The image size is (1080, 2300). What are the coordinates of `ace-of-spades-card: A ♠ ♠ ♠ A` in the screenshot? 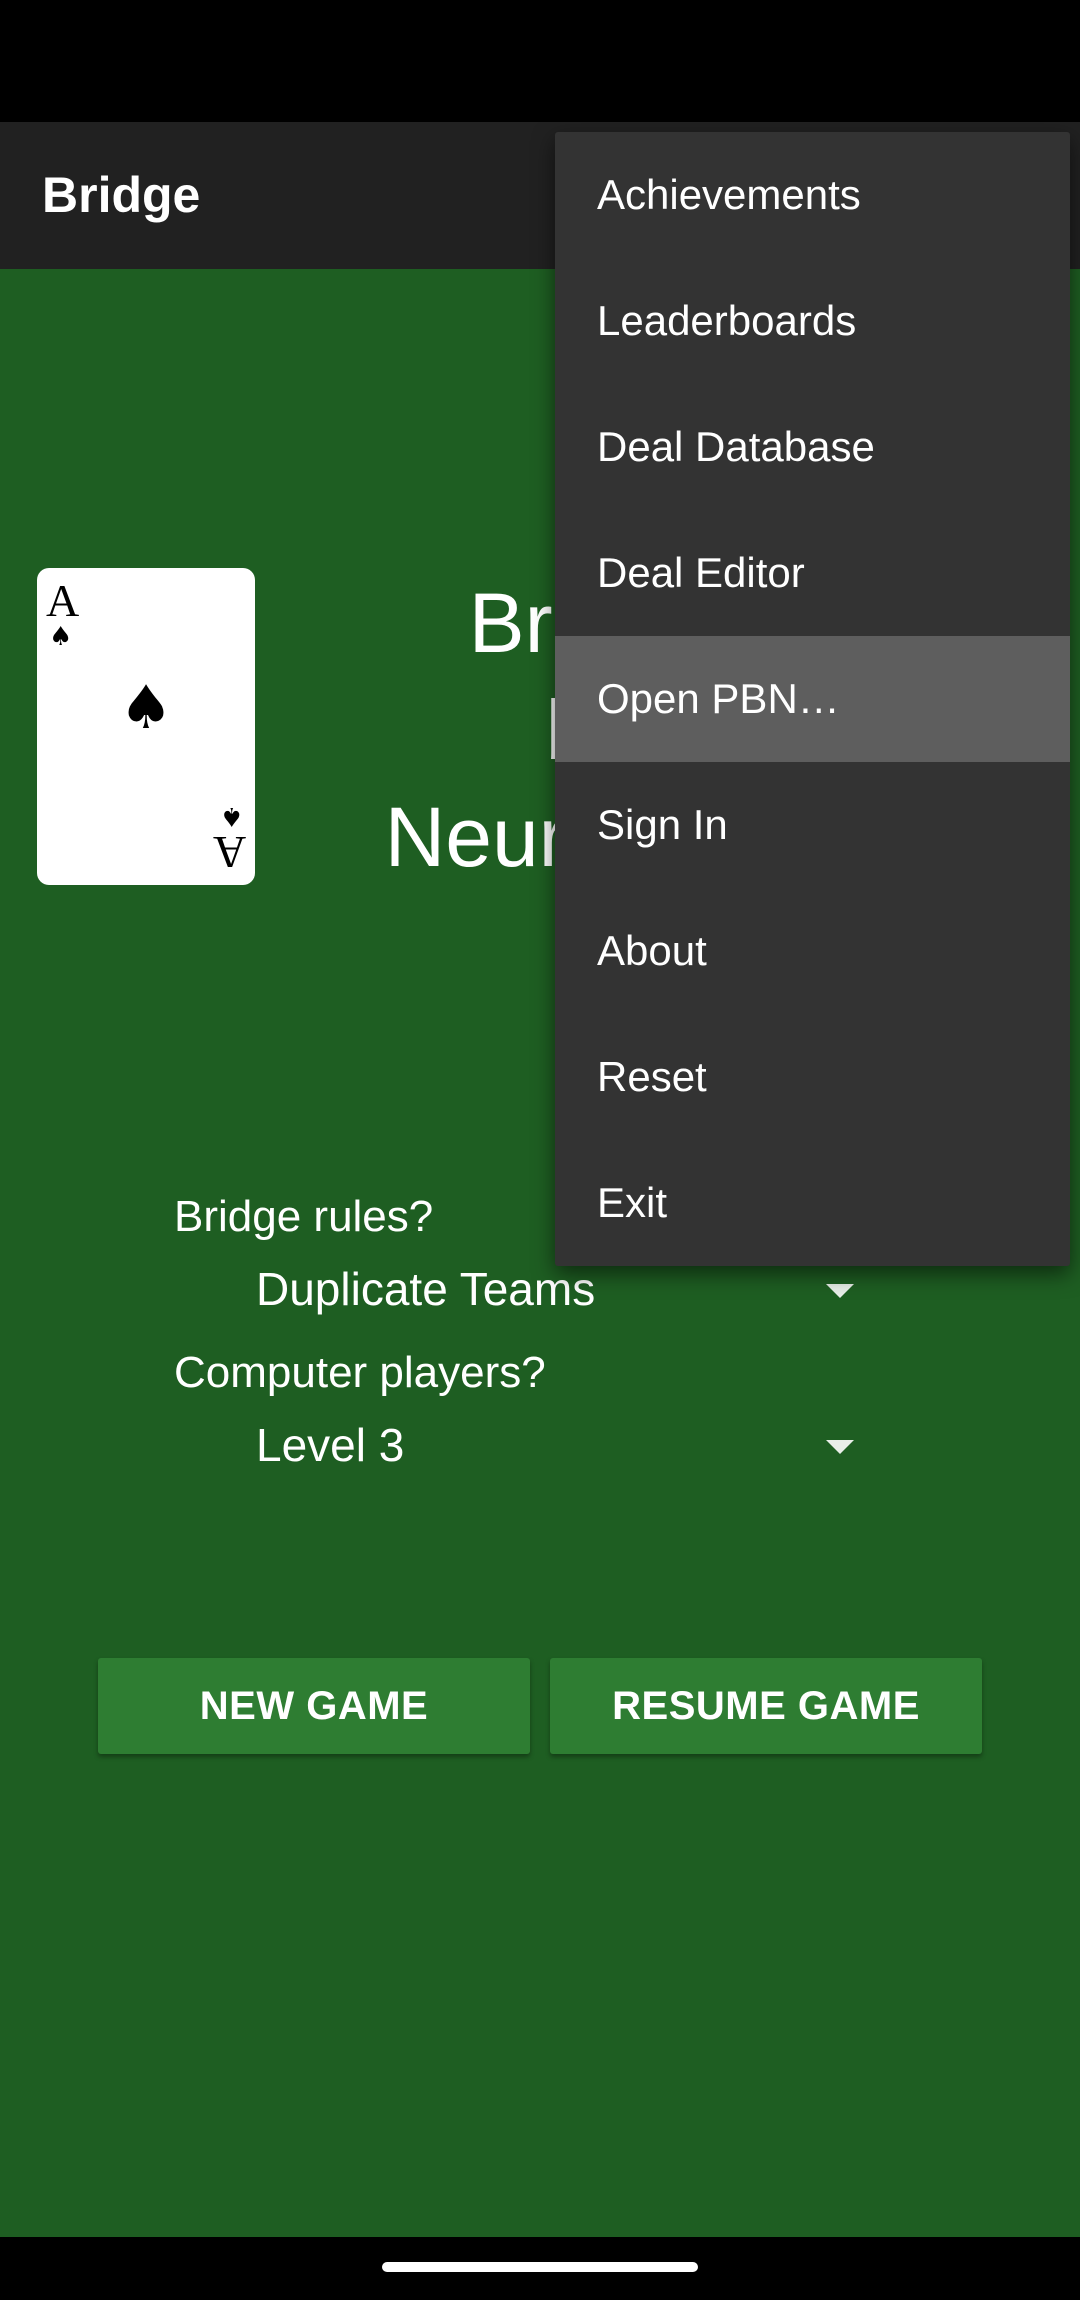 It's located at (146, 726).